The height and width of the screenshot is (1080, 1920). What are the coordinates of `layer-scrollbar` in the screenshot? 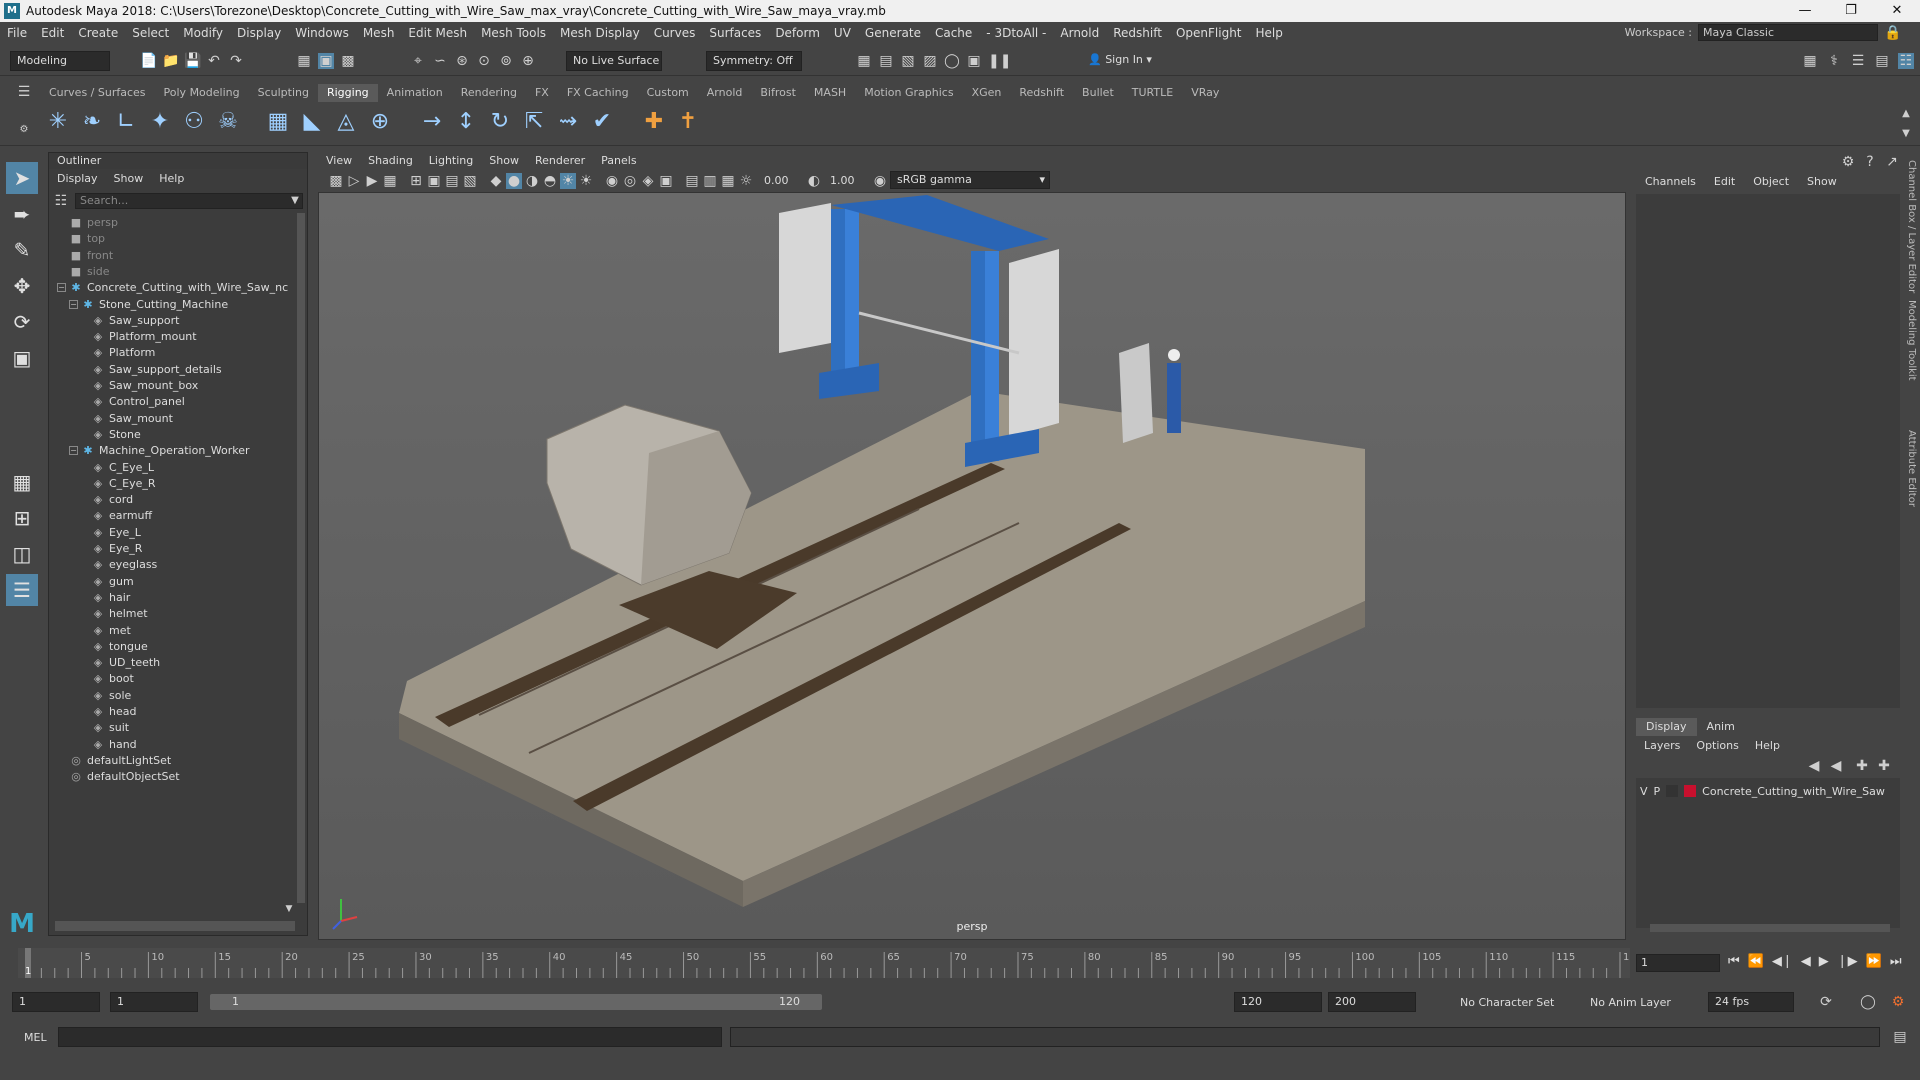 It's located at (1770, 928).